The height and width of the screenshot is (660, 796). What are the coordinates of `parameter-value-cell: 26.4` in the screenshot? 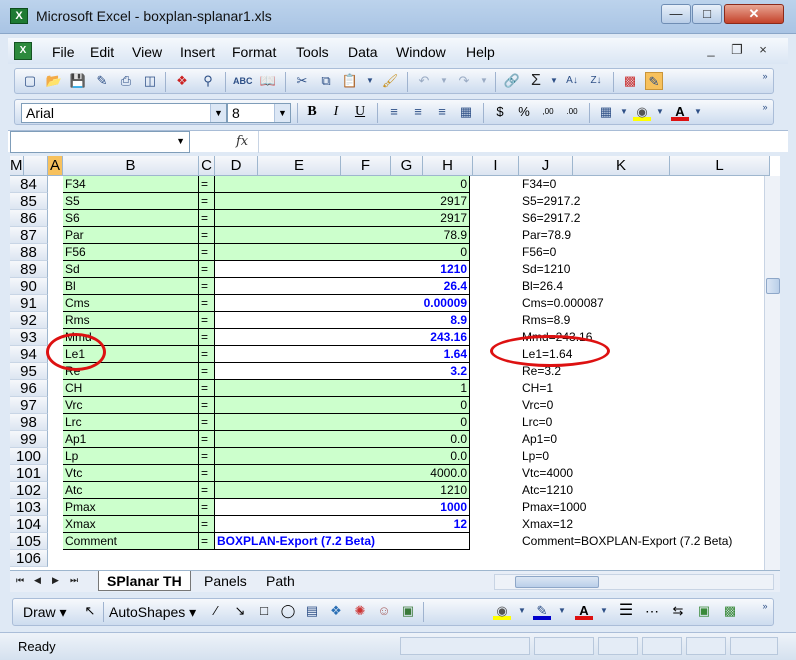 It's located at (342, 286).